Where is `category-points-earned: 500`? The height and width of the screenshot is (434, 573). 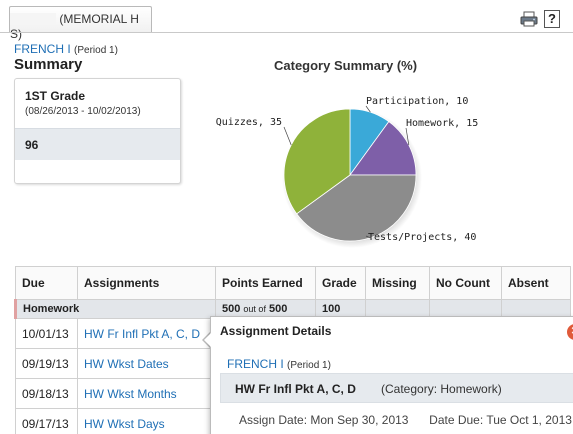
category-points-earned: 500 is located at coordinates (231, 309).